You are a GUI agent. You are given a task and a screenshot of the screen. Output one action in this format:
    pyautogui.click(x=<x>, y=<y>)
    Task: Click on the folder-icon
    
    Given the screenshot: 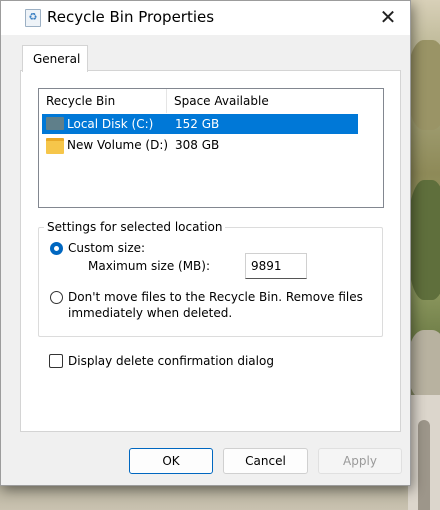 What is the action you would take?
    pyautogui.click(x=55, y=146)
    